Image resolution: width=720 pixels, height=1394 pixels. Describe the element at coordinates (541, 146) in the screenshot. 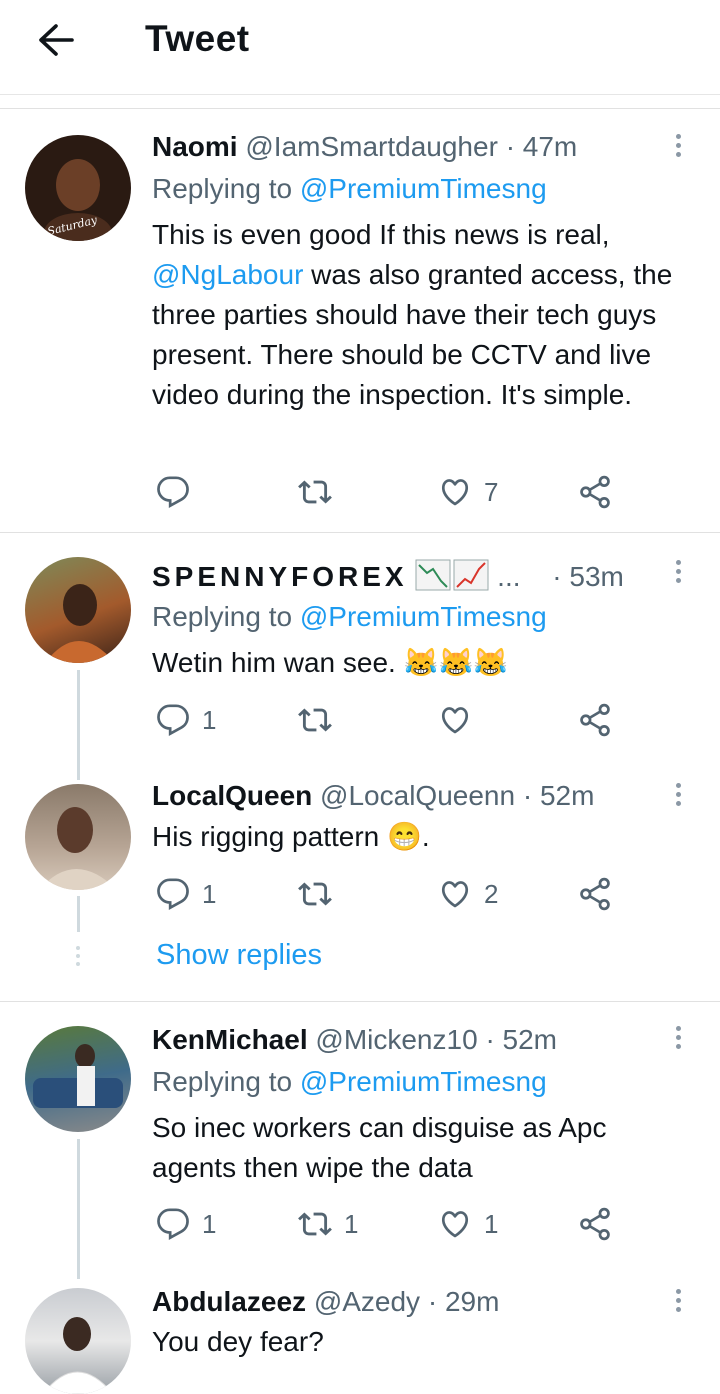

I see `tweet-time: · 47m` at that location.